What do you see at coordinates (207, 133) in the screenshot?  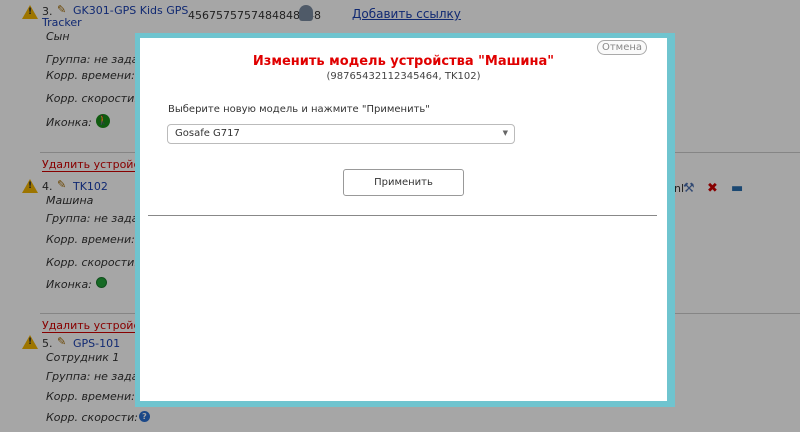 I see `model-select-value: Gosafe G717` at bounding box center [207, 133].